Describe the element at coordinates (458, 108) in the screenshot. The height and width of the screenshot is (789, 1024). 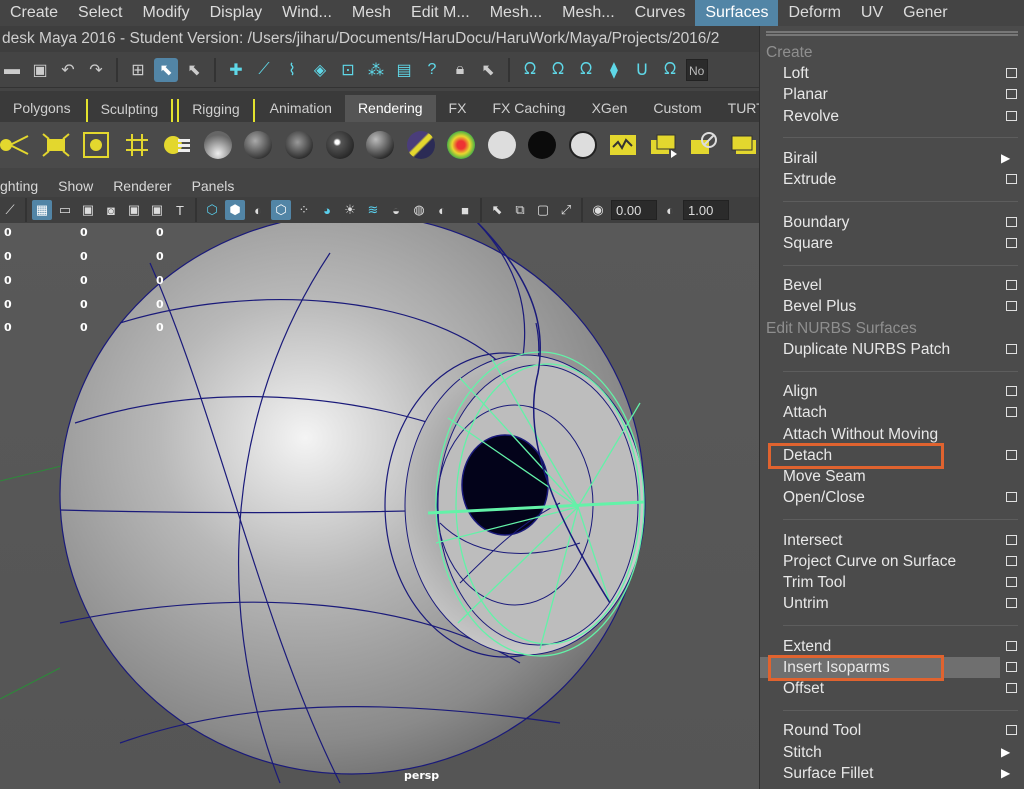
I see `tab-fx: FX` at that location.